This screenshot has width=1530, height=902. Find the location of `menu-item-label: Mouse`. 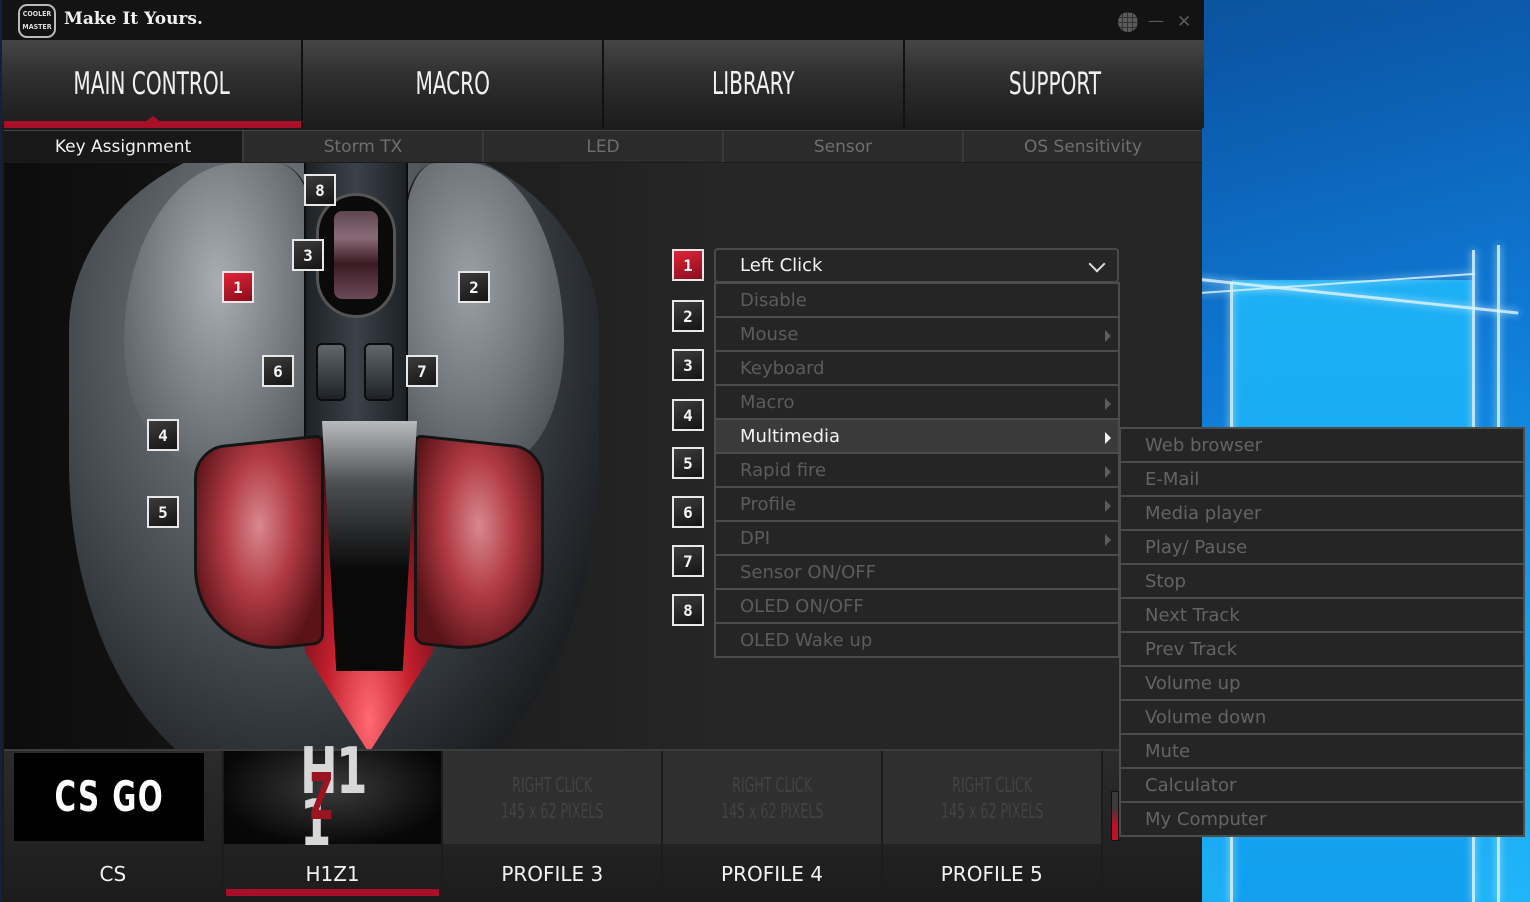

menu-item-label: Mouse is located at coordinates (769, 334).